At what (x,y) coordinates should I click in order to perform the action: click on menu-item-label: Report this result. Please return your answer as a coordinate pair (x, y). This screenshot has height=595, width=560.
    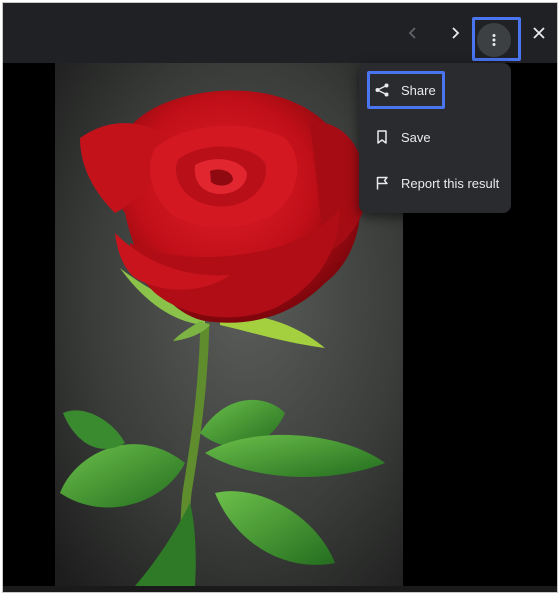
    Looking at the image, I should click on (450, 183).